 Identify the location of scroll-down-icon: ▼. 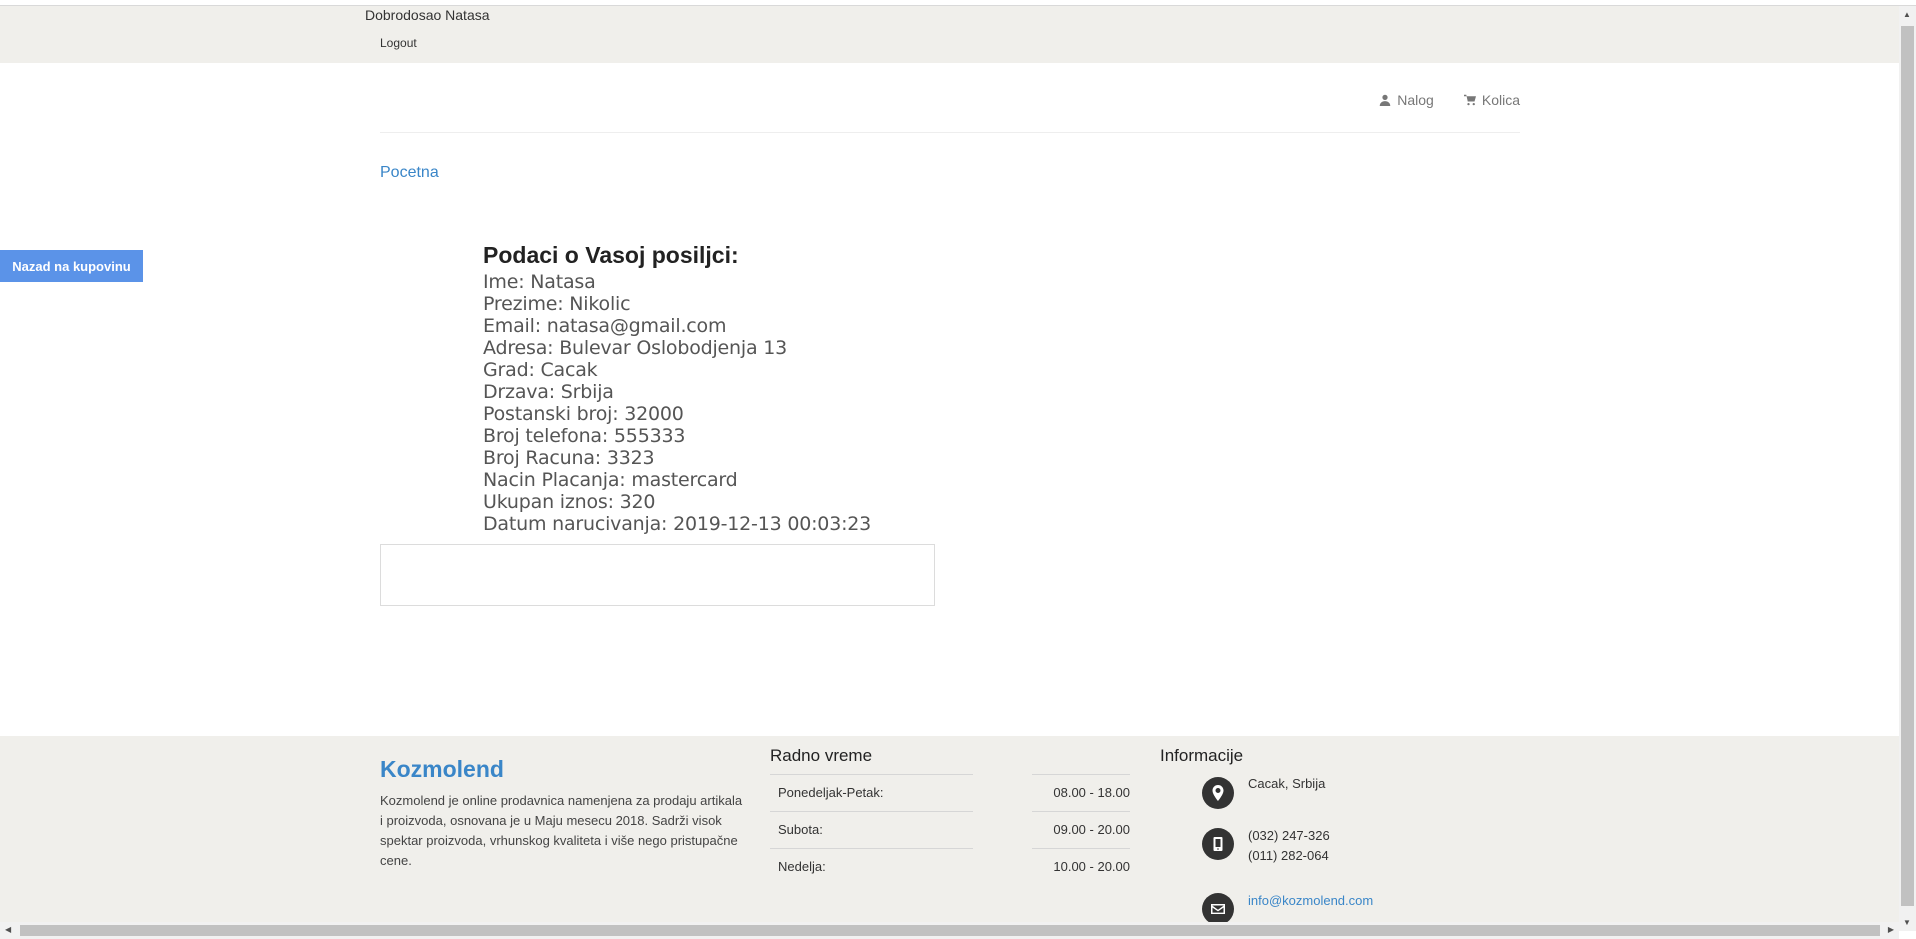
(1907, 922).